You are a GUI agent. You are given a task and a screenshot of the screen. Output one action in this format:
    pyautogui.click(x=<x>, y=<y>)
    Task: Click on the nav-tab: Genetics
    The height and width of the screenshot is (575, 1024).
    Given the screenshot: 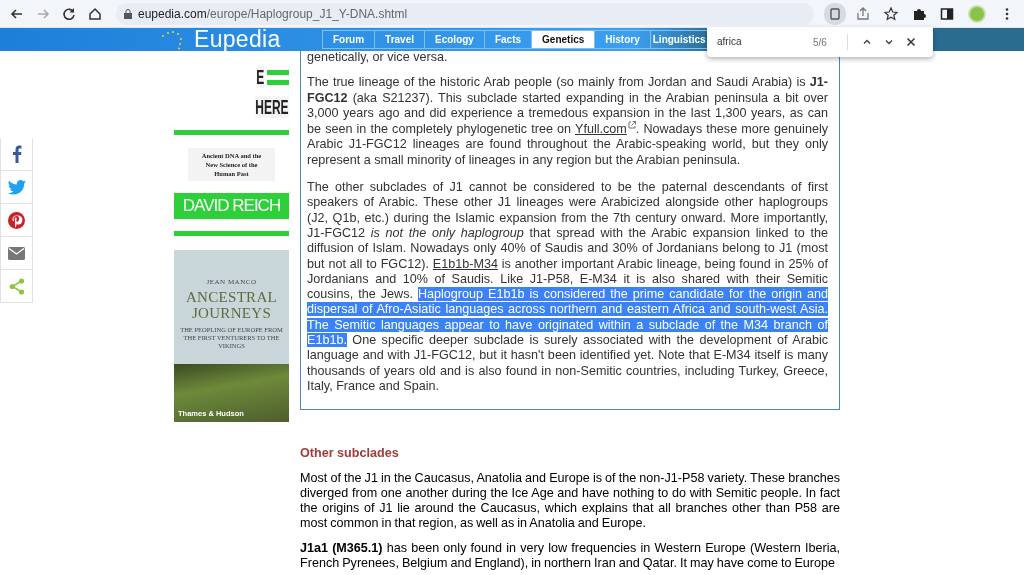 What is the action you would take?
    pyautogui.click(x=563, y=39)
    